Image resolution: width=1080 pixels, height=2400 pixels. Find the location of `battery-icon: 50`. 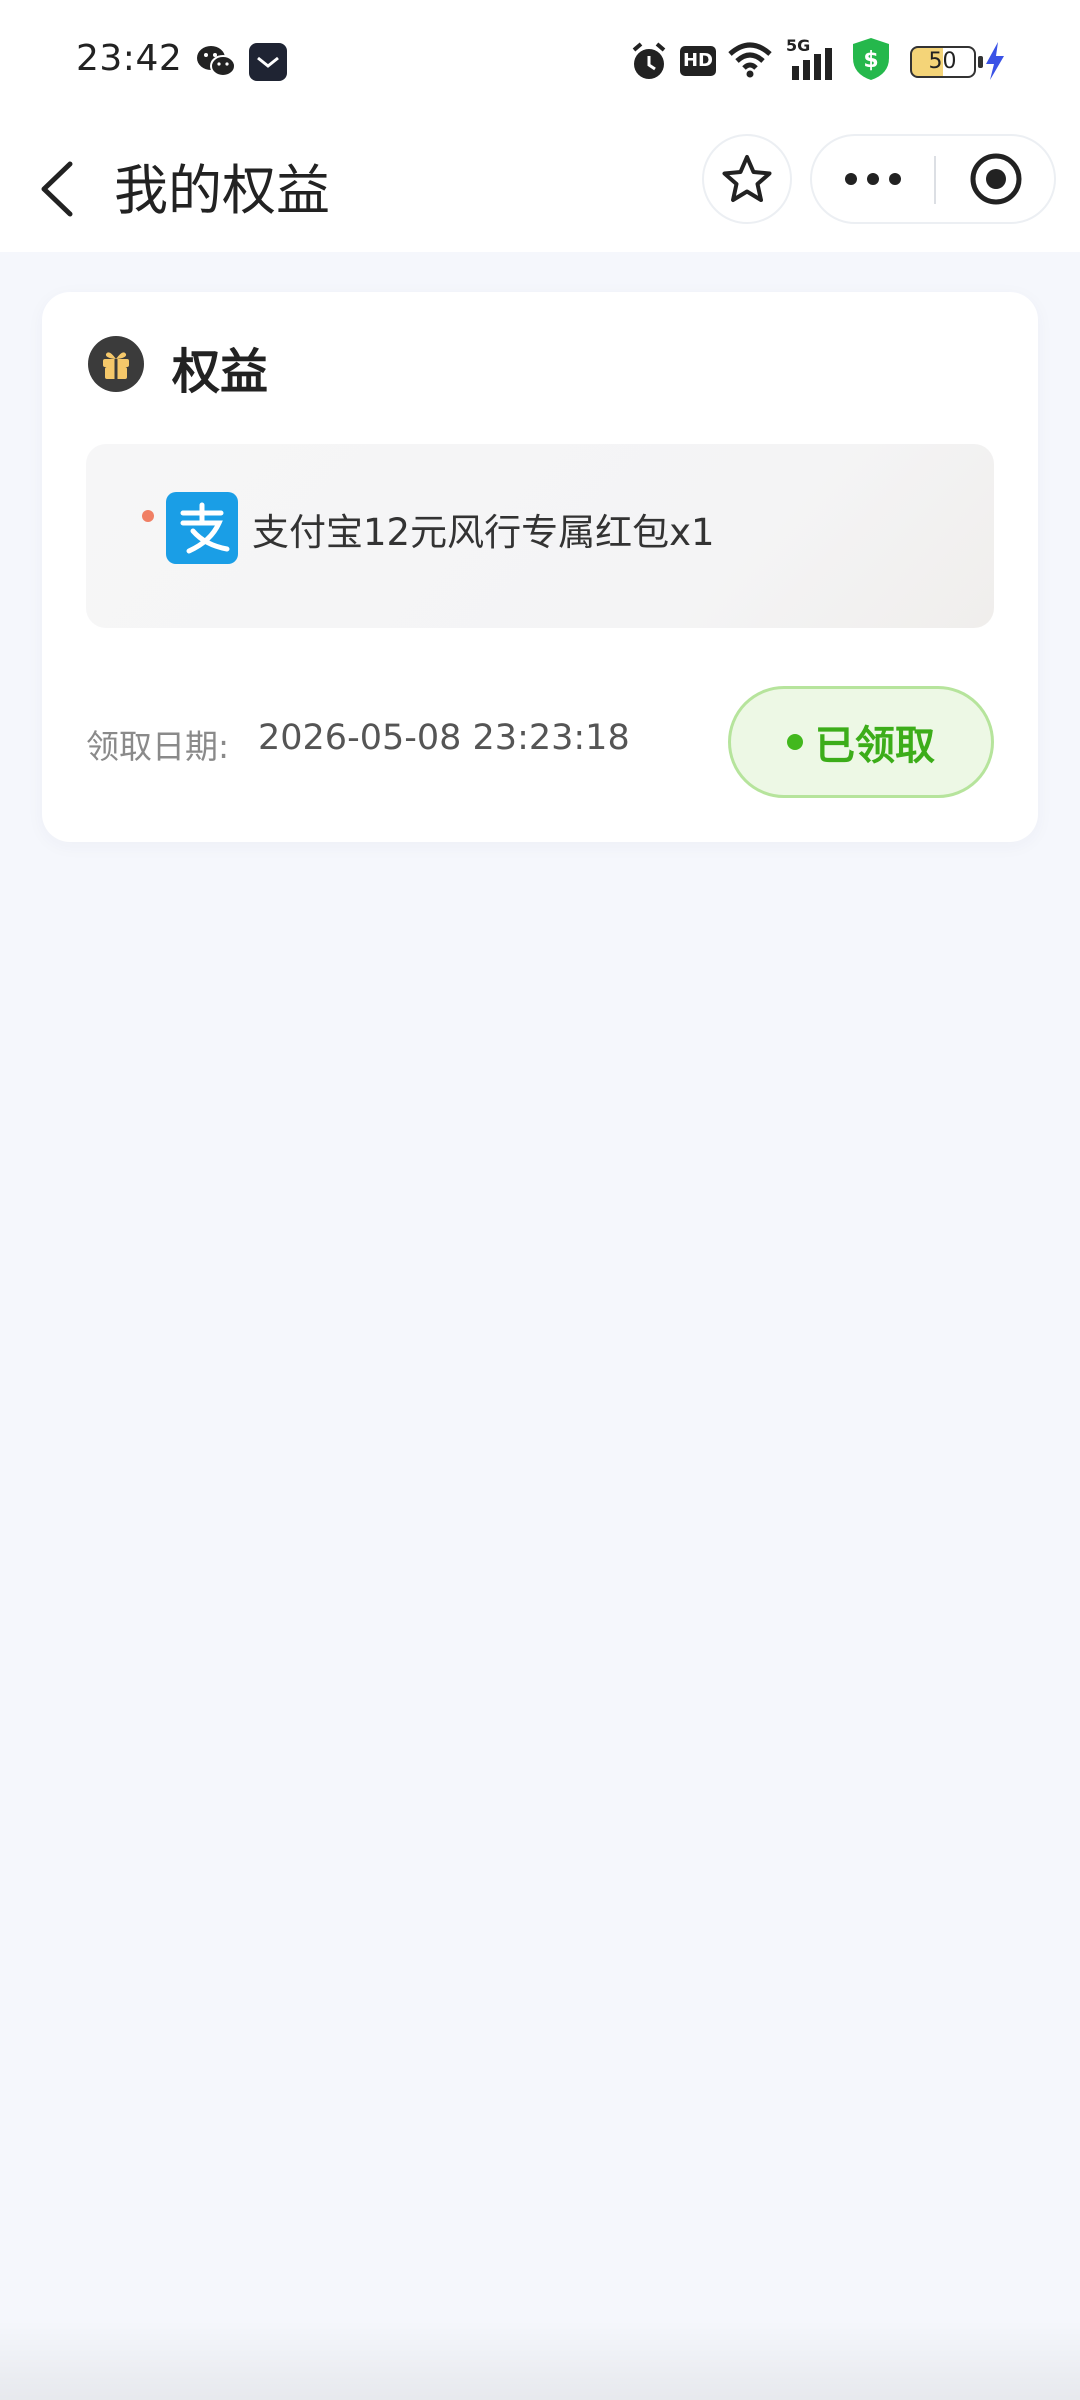

battery-icon: 50 is located at coordinates (946, 62).